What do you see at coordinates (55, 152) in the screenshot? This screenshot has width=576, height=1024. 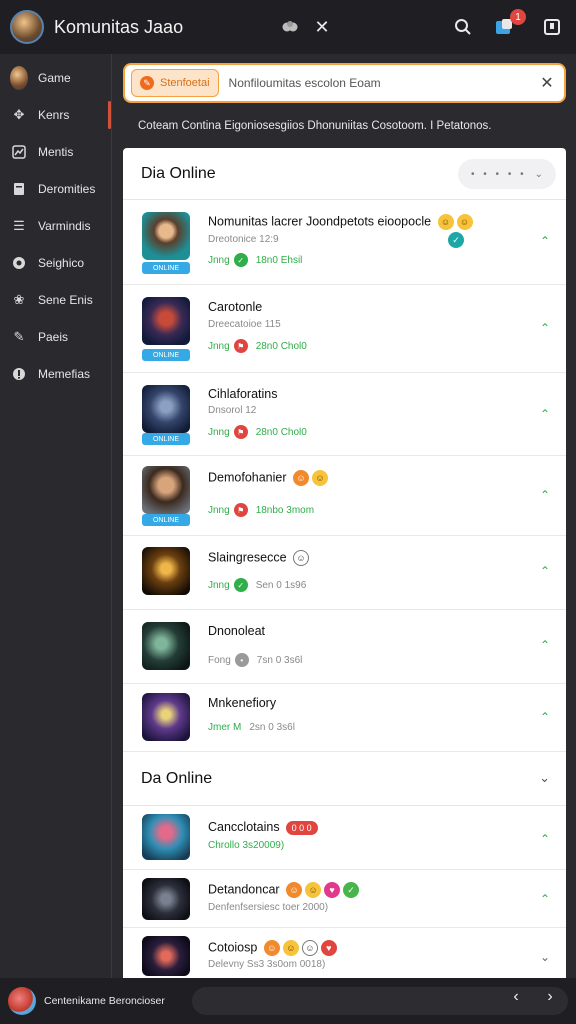 I see `sidebar-item-mentis: Mentis` at bounding box center [55, 152].